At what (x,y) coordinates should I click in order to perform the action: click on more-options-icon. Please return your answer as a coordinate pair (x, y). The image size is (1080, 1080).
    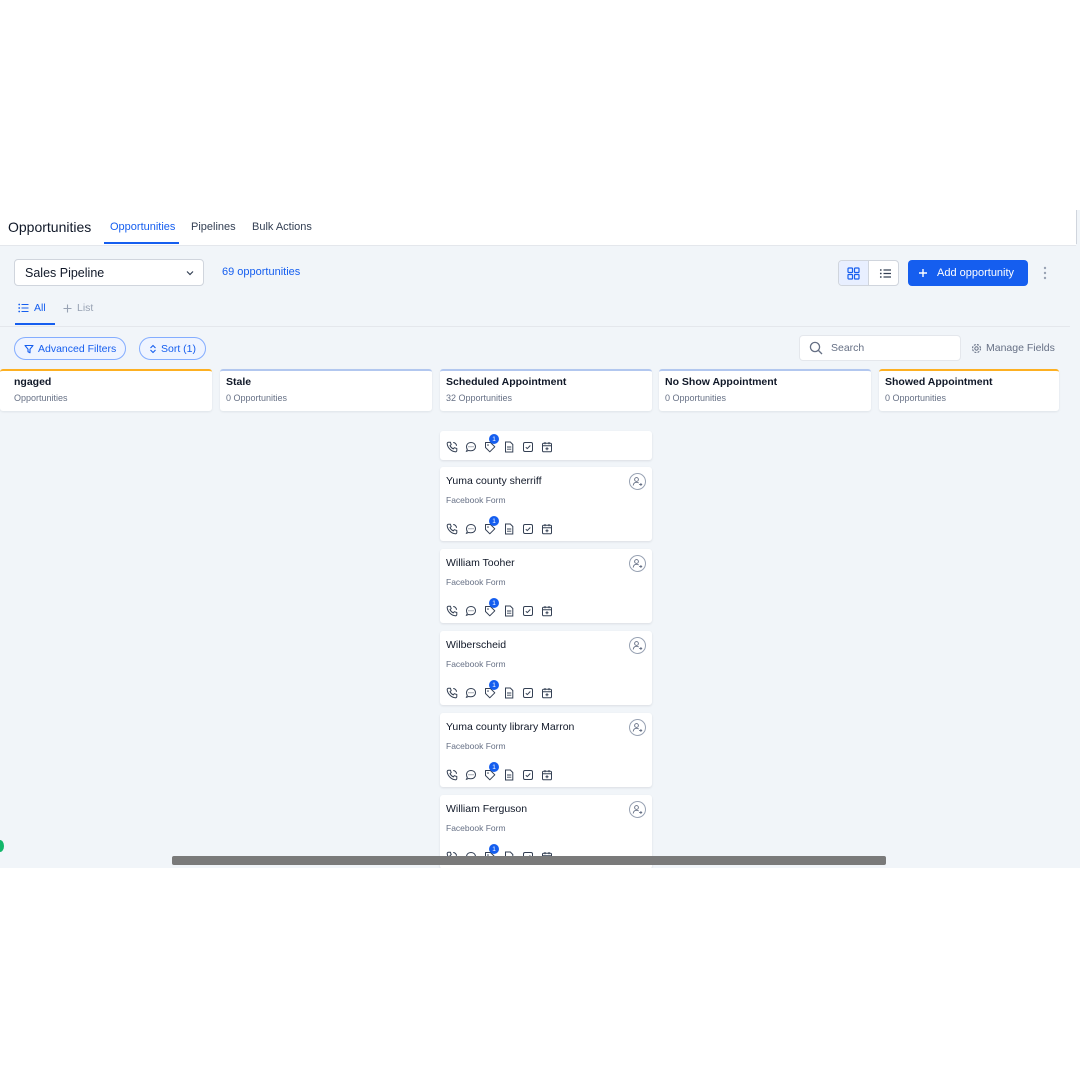
    Looking at the image, I should click on (1045, 273).